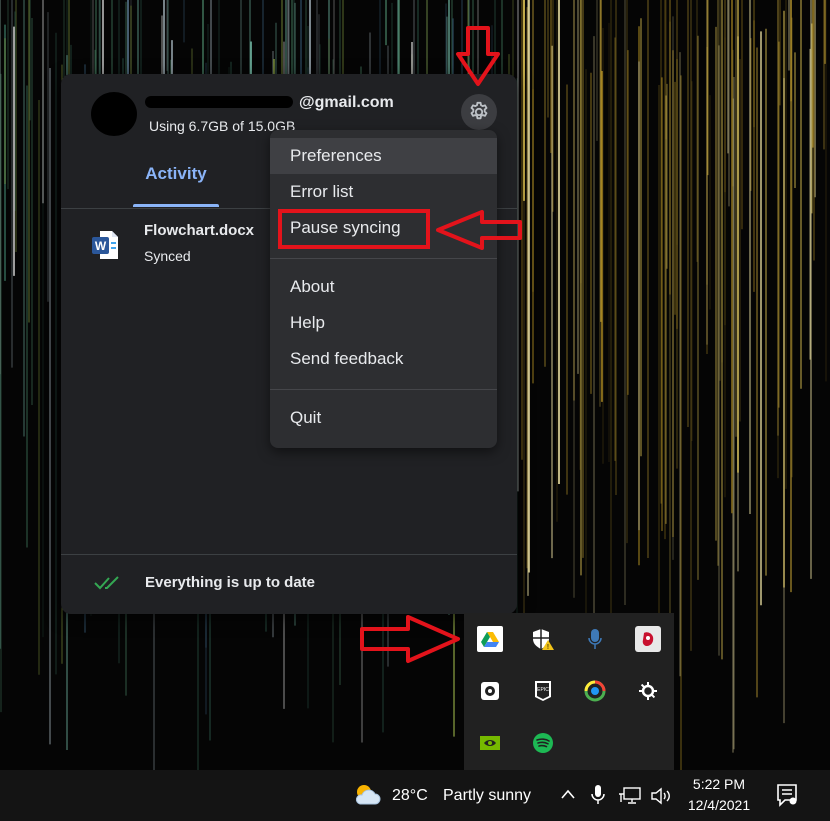 This screenshot has height=821, width=830. Describe the element at coordinates (368, 795) in the screenshot. I see `partly-sunny-icon` at that location.